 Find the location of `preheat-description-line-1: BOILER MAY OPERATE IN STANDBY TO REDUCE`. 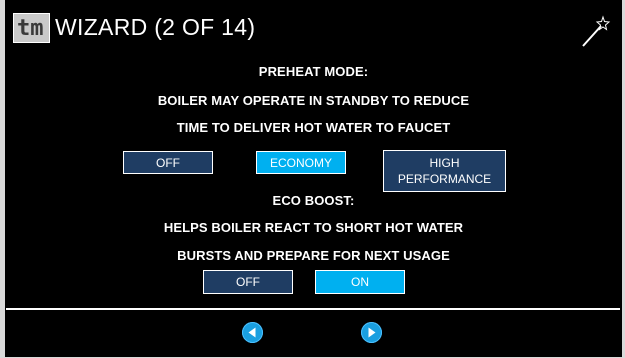

preheat-description-line-1: BOILER MAY OPERATE IN STANDBY TO REDUCE is located at coordinates (313, 100).